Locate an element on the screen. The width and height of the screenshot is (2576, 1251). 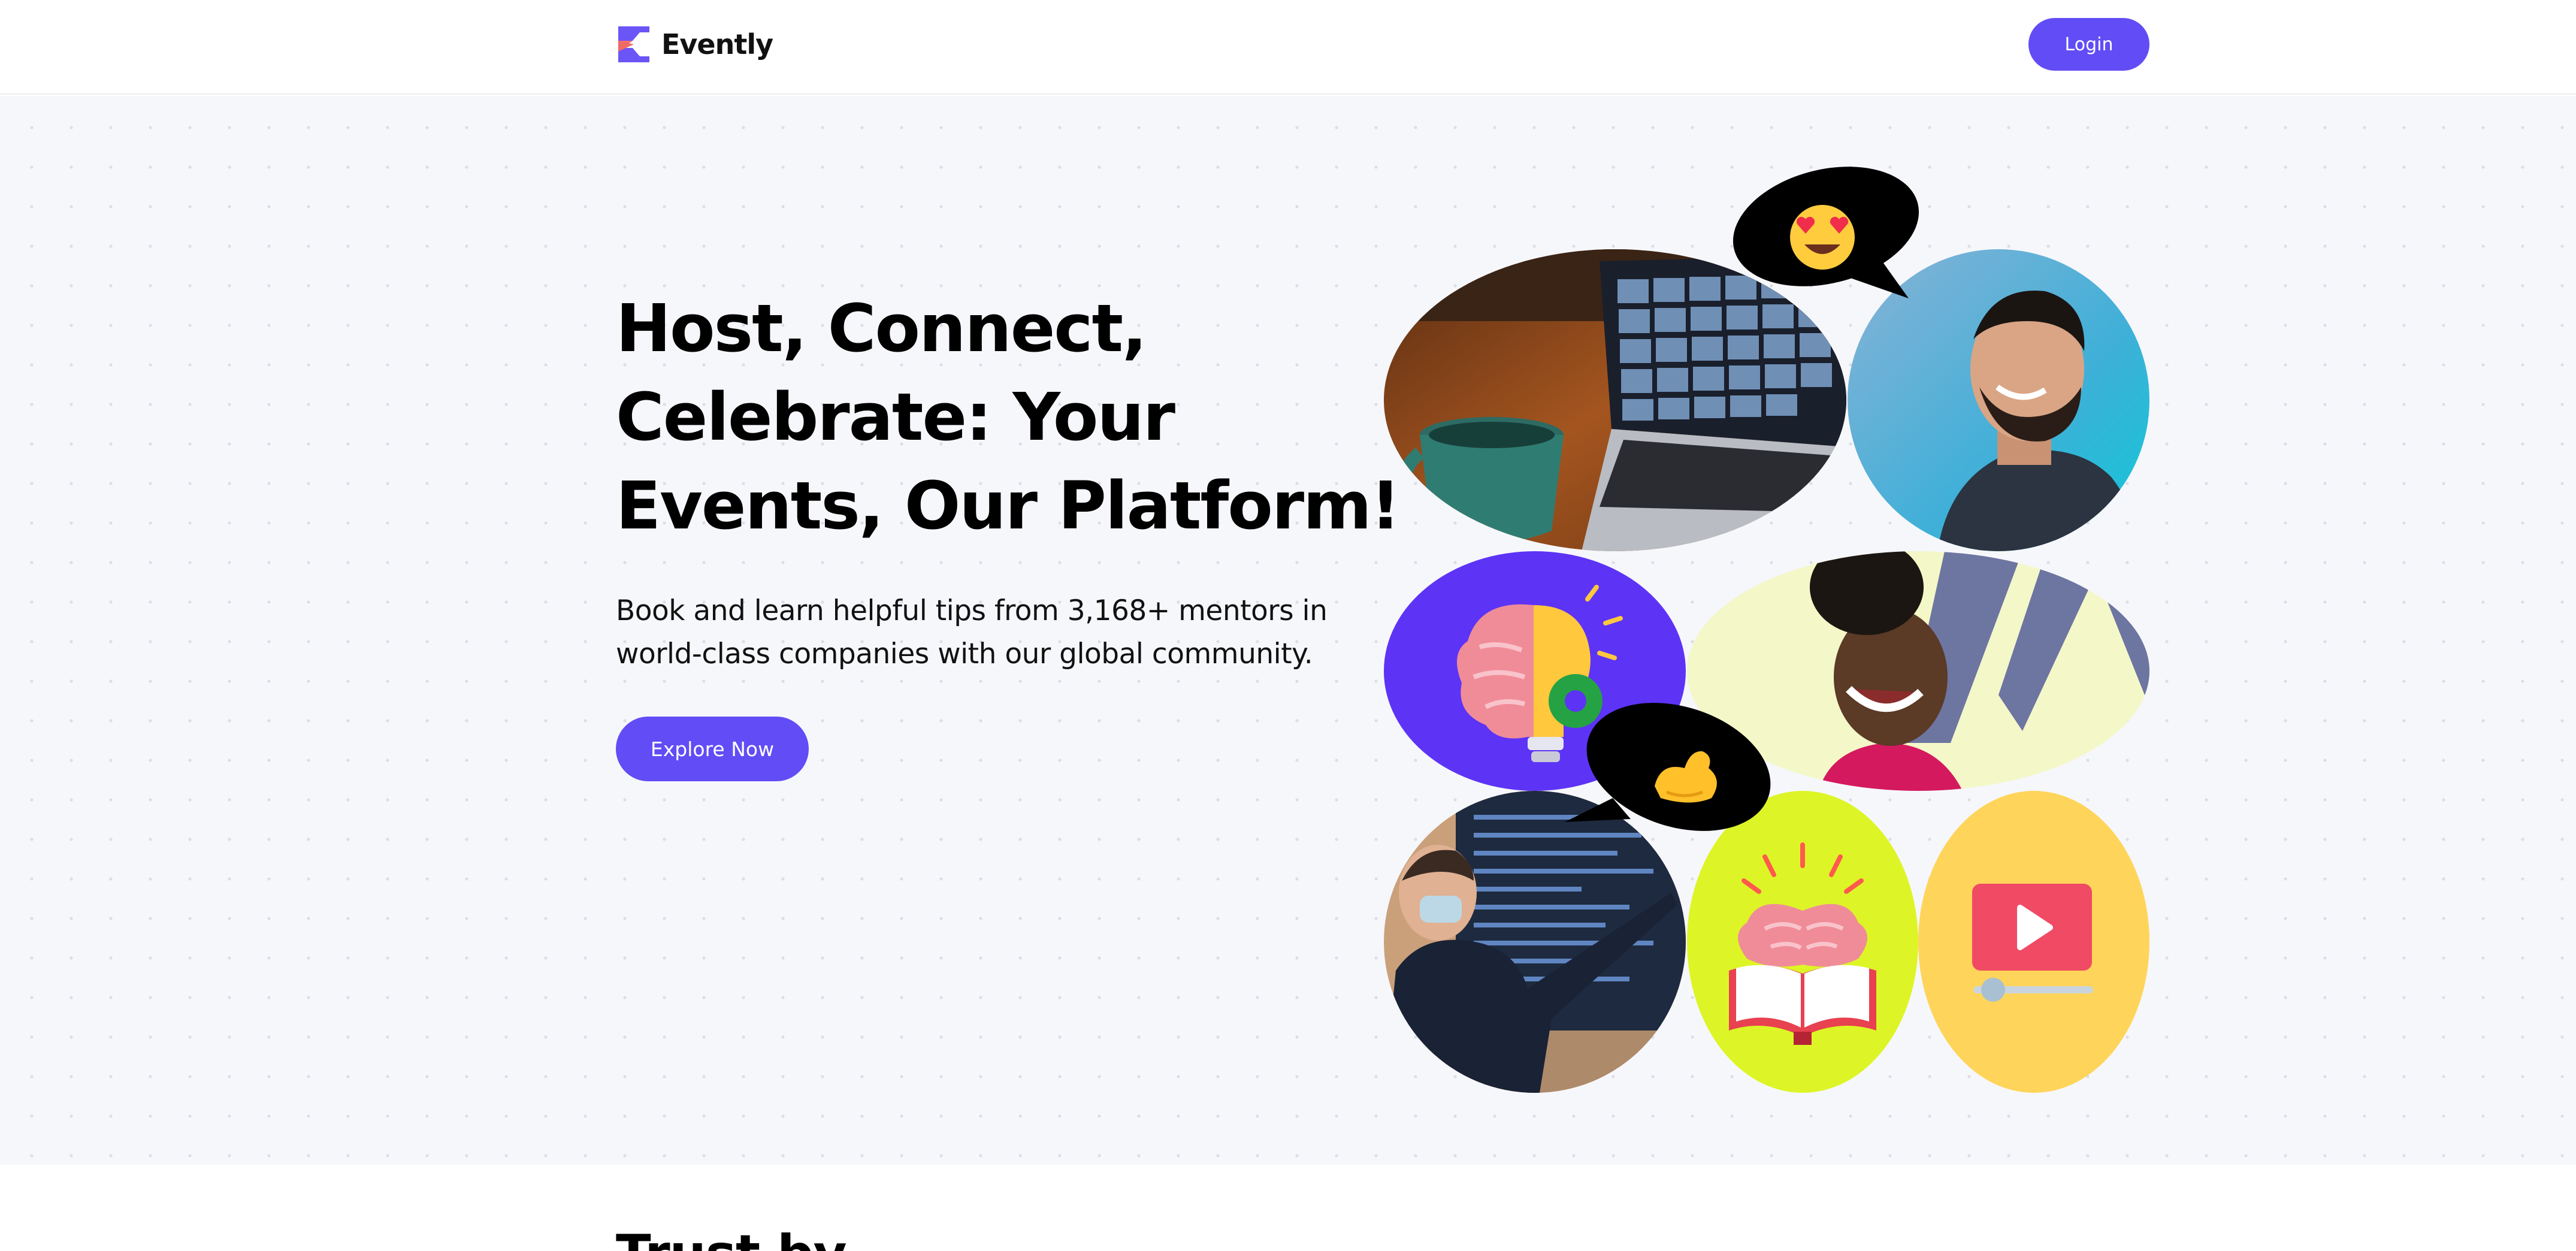
login-button: Login is located at coordinates (2088, 44).